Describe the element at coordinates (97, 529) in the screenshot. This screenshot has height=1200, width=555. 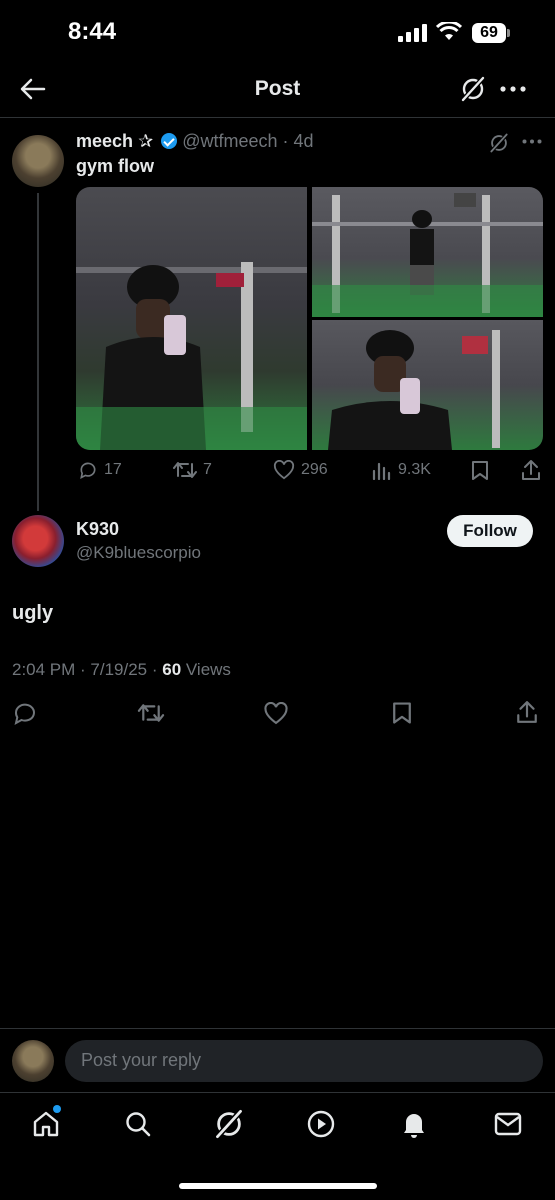
I see `reply-author-name: K930` at that location.